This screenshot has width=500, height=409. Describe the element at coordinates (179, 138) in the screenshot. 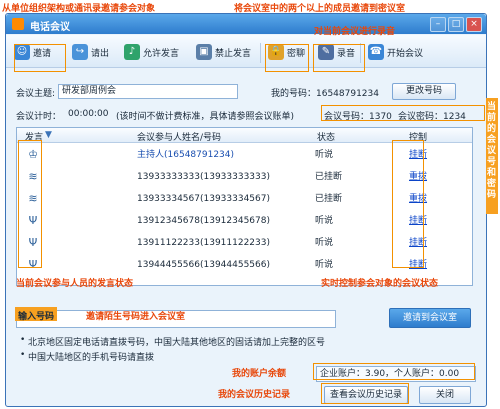

I see `header-name: 会议参与人姓名/号码` at that location.